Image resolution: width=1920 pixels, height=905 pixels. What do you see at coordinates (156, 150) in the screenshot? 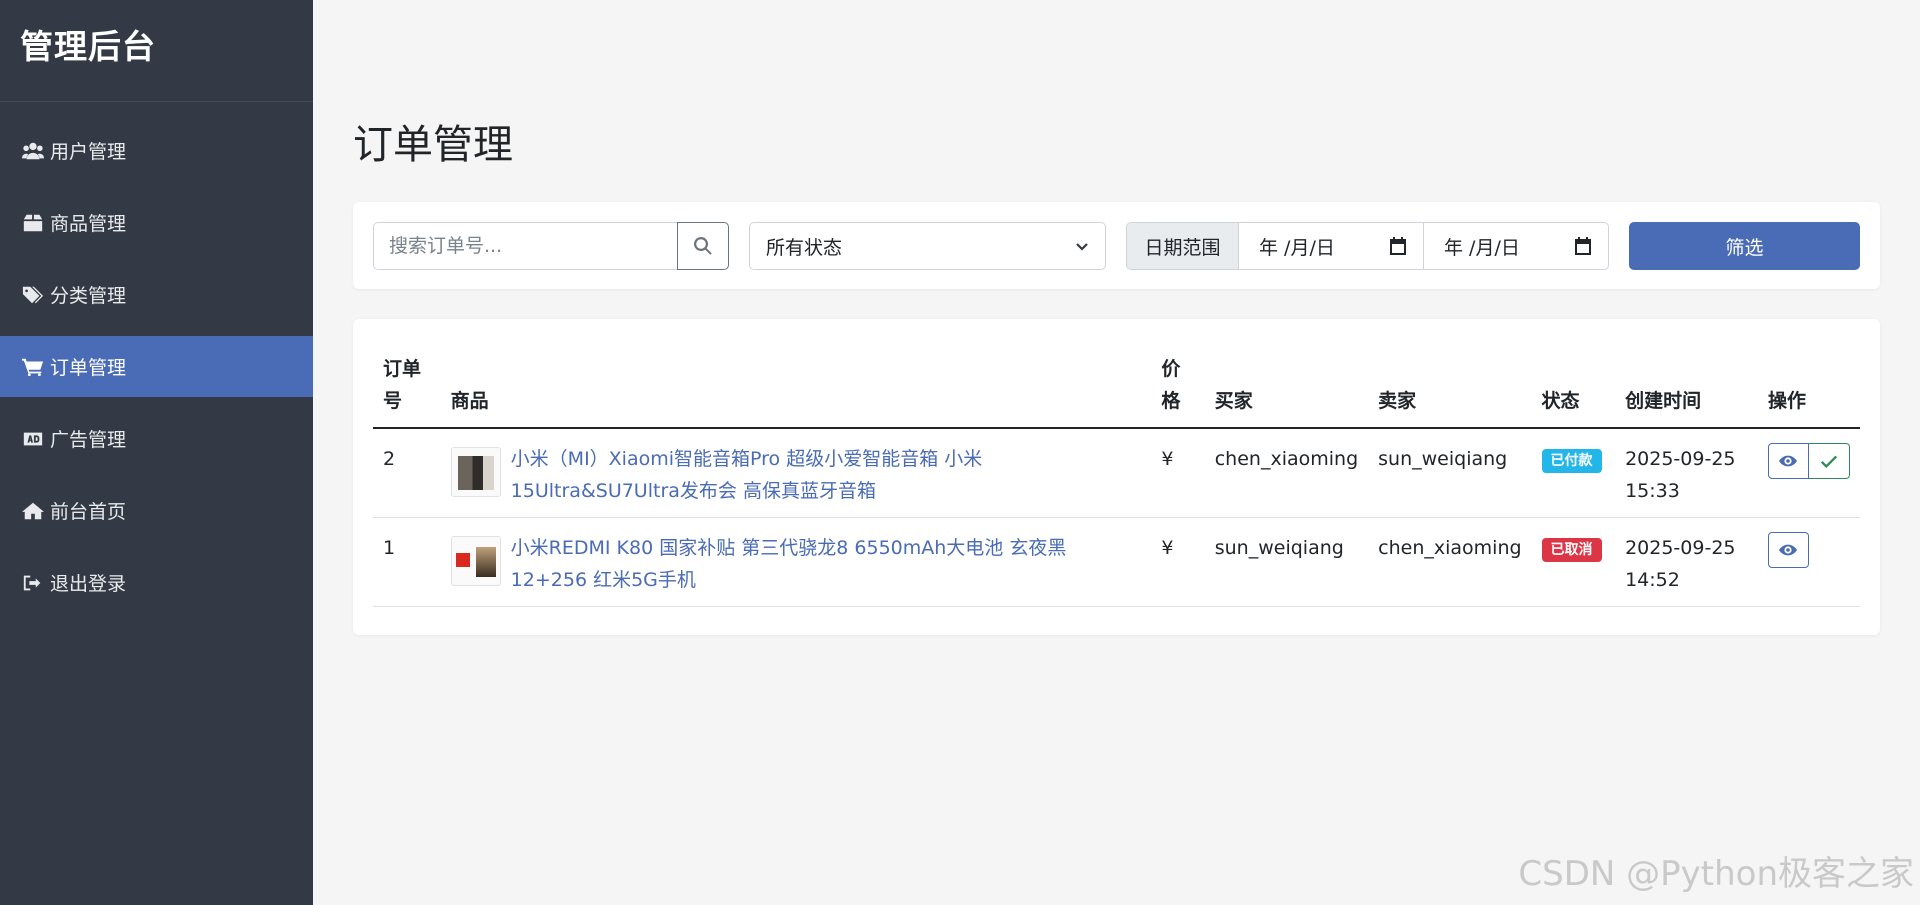
I see `sidebar-item-users: 用户管理` at bounding box center [156, 150].